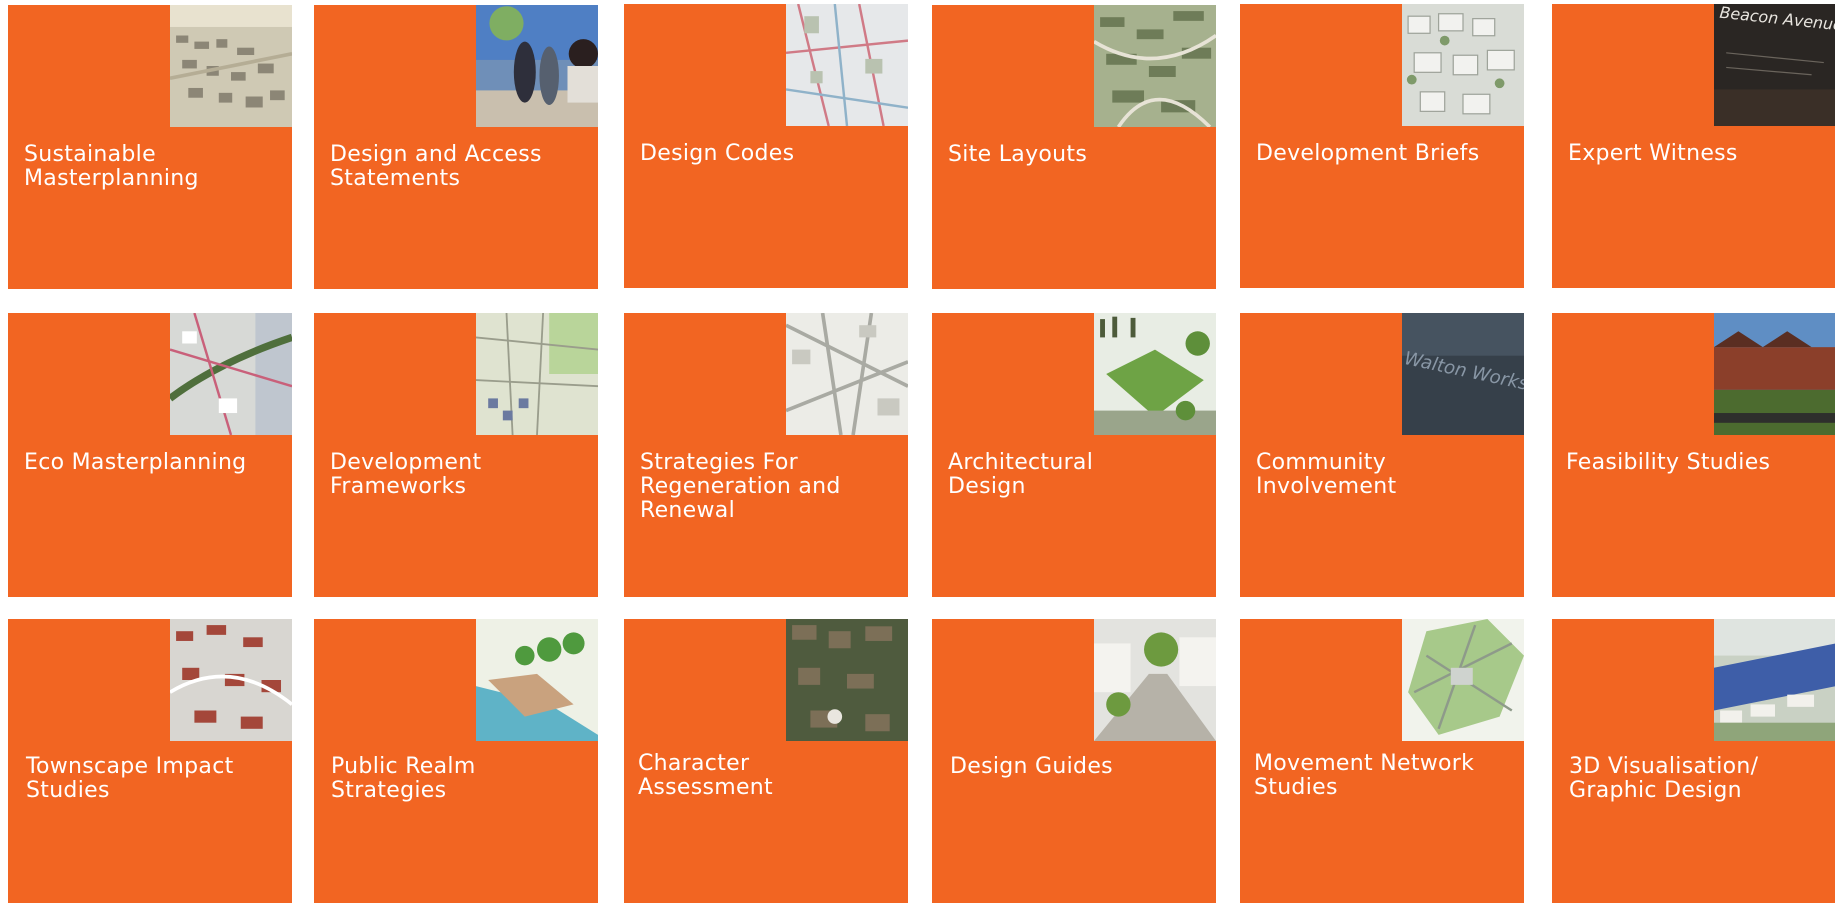 This screenshot has width=1835, height=903. Describe the element at coordinates (111, 166) in the screenshot. I see `tile-label: Sustainable Masterplanning` at that location.